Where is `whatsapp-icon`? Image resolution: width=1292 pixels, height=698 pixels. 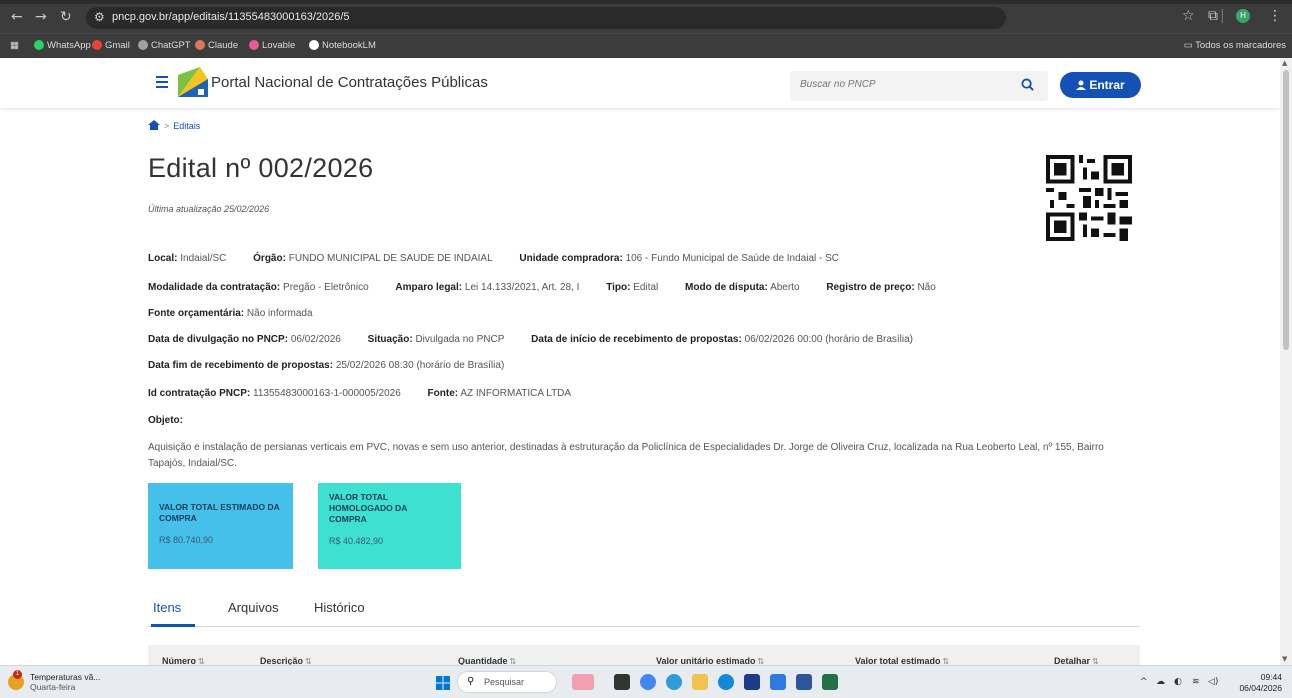 whatsapp-icon is located at coordinates (39, 45).